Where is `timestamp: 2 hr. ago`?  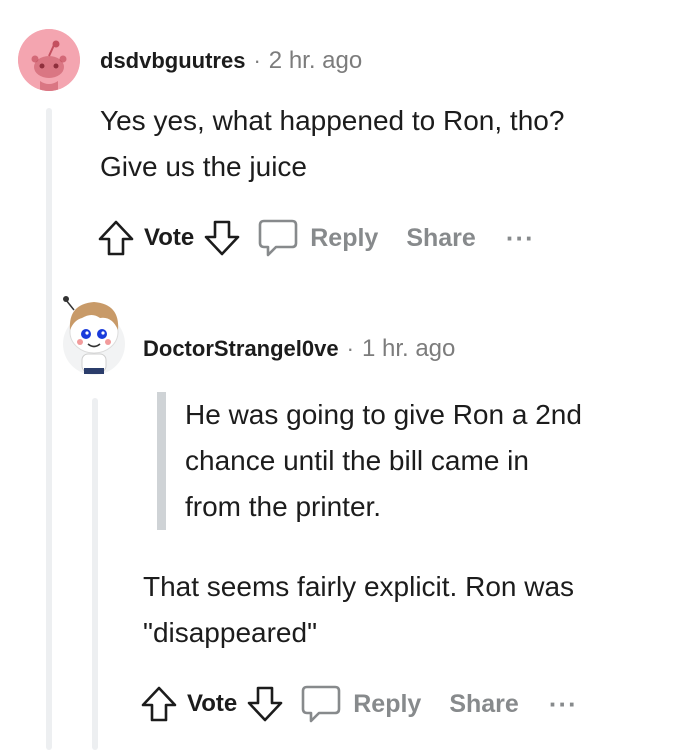 timestamp: 2 hr. ago is located at coordinates (315, 61).